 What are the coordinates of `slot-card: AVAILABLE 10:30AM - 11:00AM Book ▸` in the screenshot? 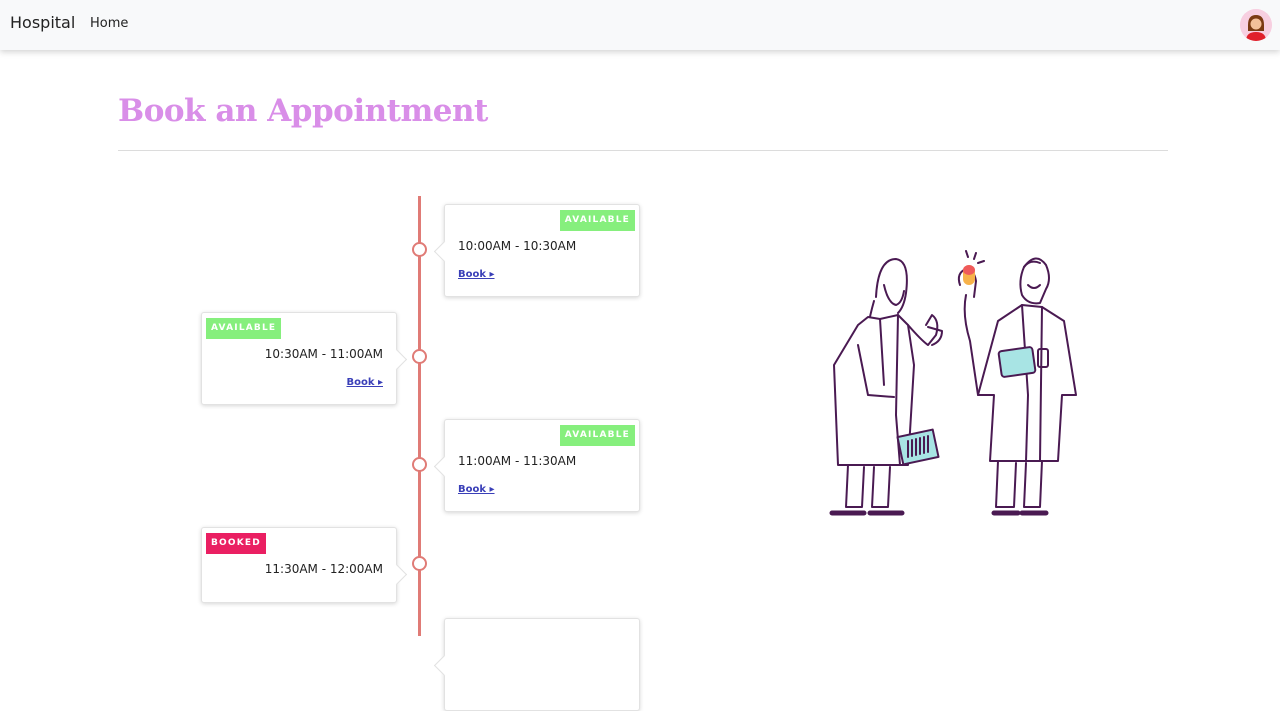 It's located at (299, 358).